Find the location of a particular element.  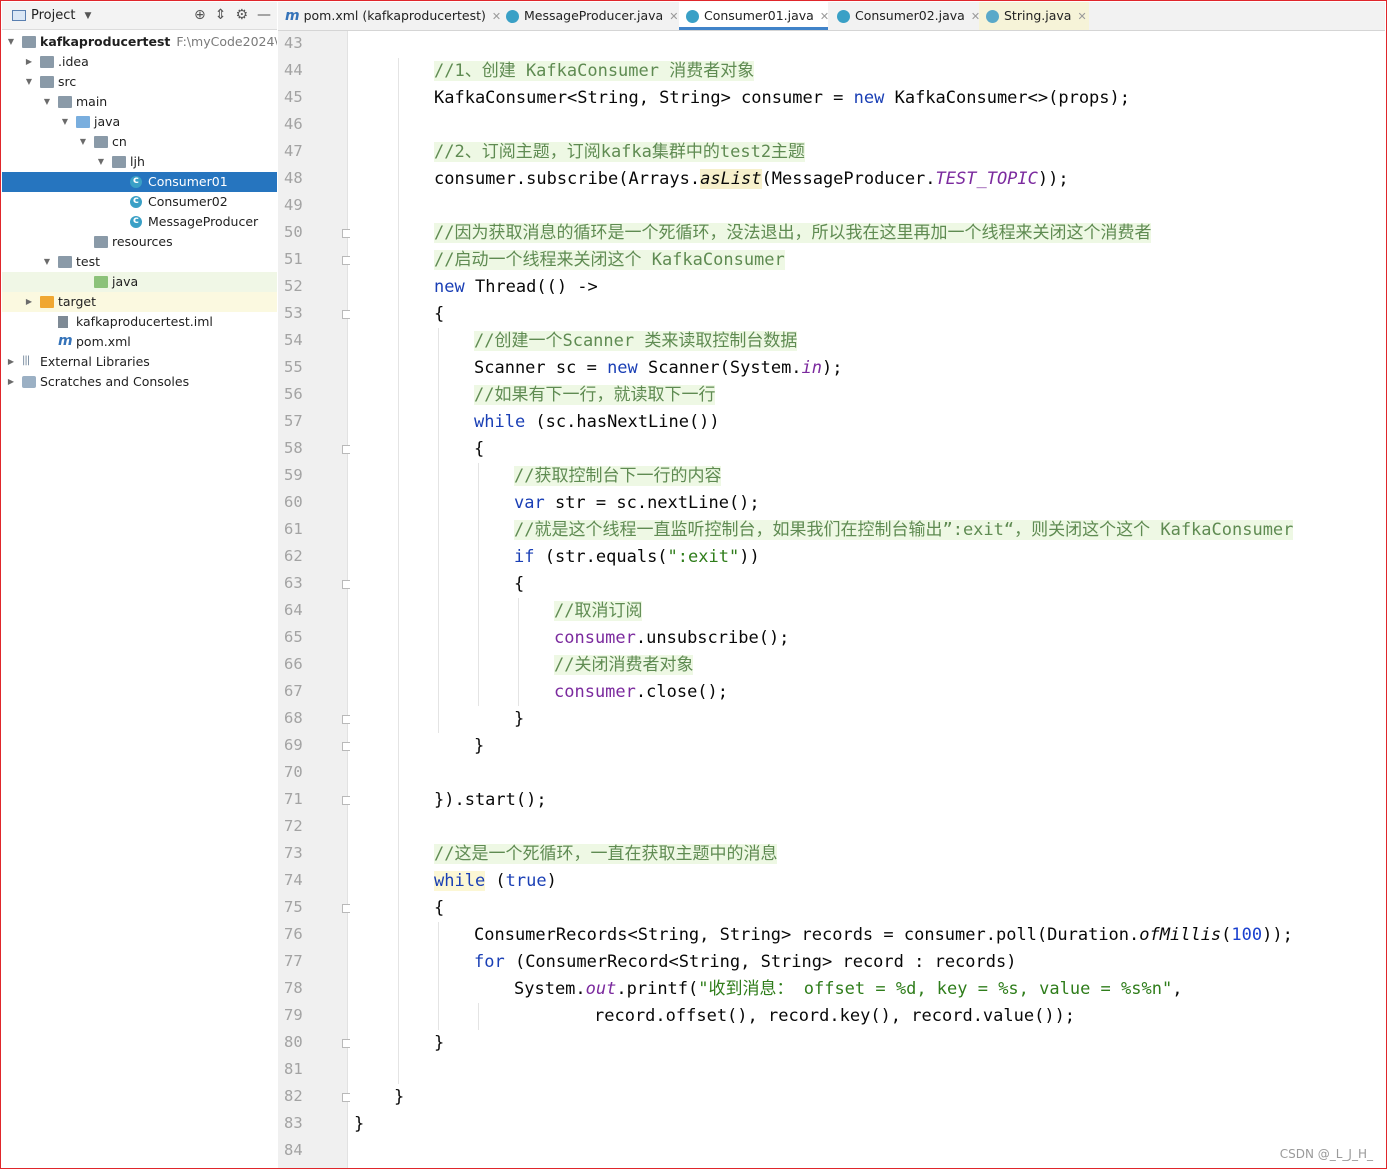

code-line: //创建一个Scanner 类来读取控制台数据 is located at coordinates (636, 341).